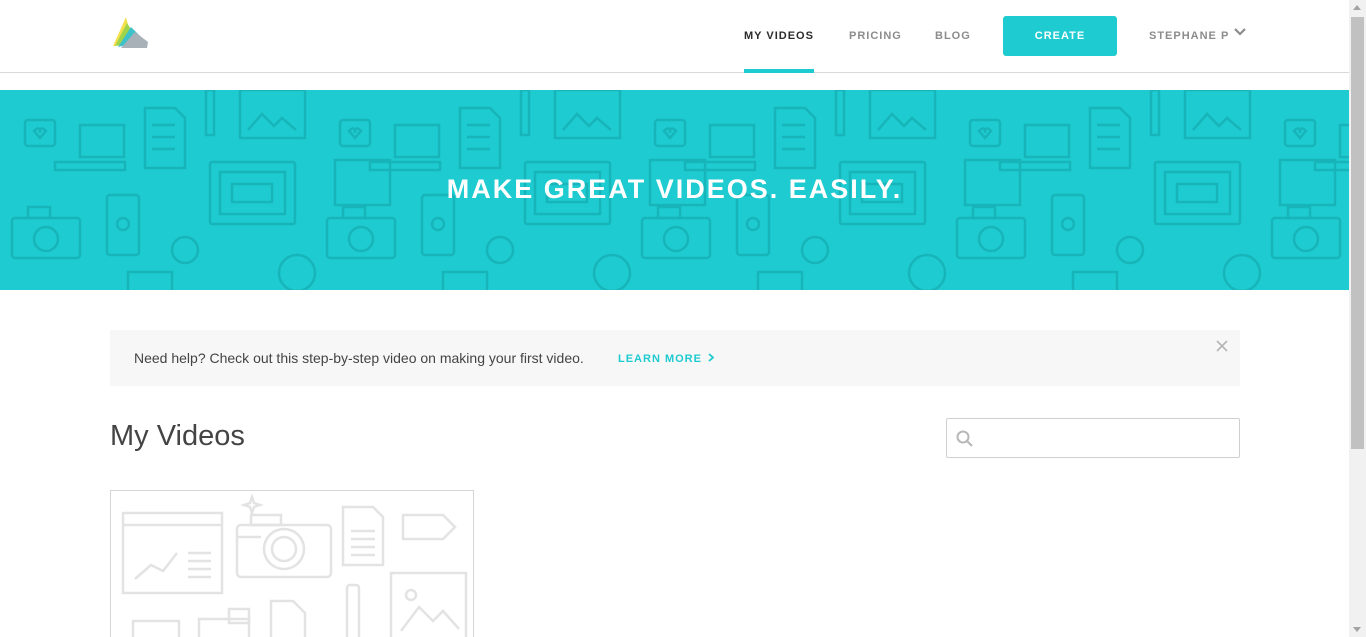 The height and width of the screenshot is (637, 1366). Describe the element at coordinates (1222, 346) in the screenshot. I see `close-icon` at that location.